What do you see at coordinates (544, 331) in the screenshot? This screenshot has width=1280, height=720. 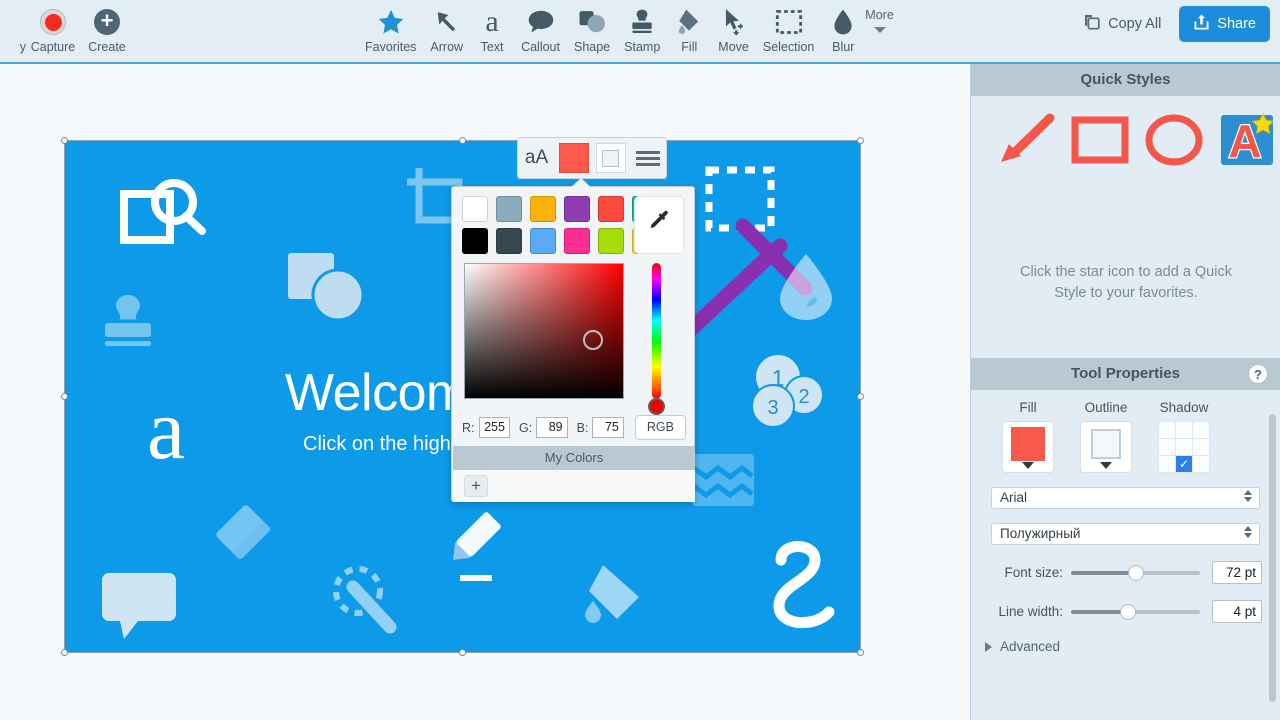 I see `saturation-brightness-field` at bounding box center [544, 331].